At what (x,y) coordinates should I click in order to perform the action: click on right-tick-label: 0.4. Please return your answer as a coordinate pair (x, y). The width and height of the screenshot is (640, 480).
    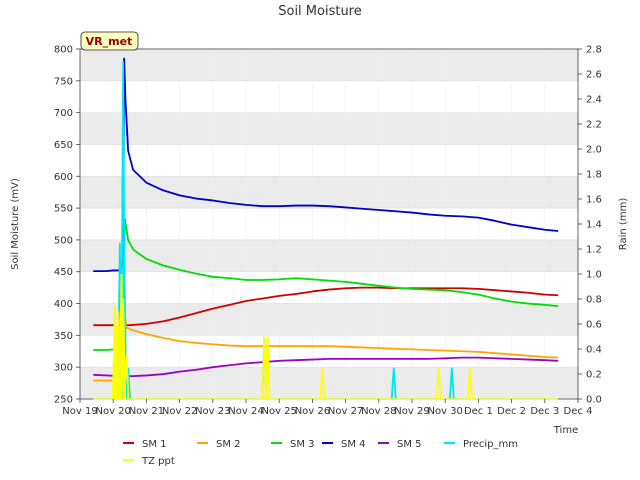
    Looking at the image, I should click on (594, 350).